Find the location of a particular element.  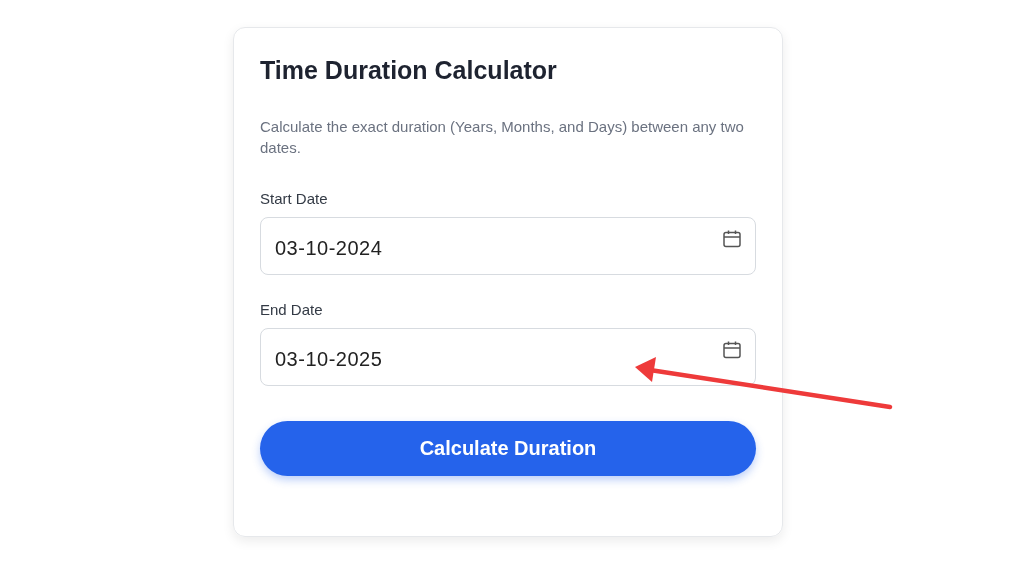

date-field: 03-10-2025 is located at coordinates (508, 357).